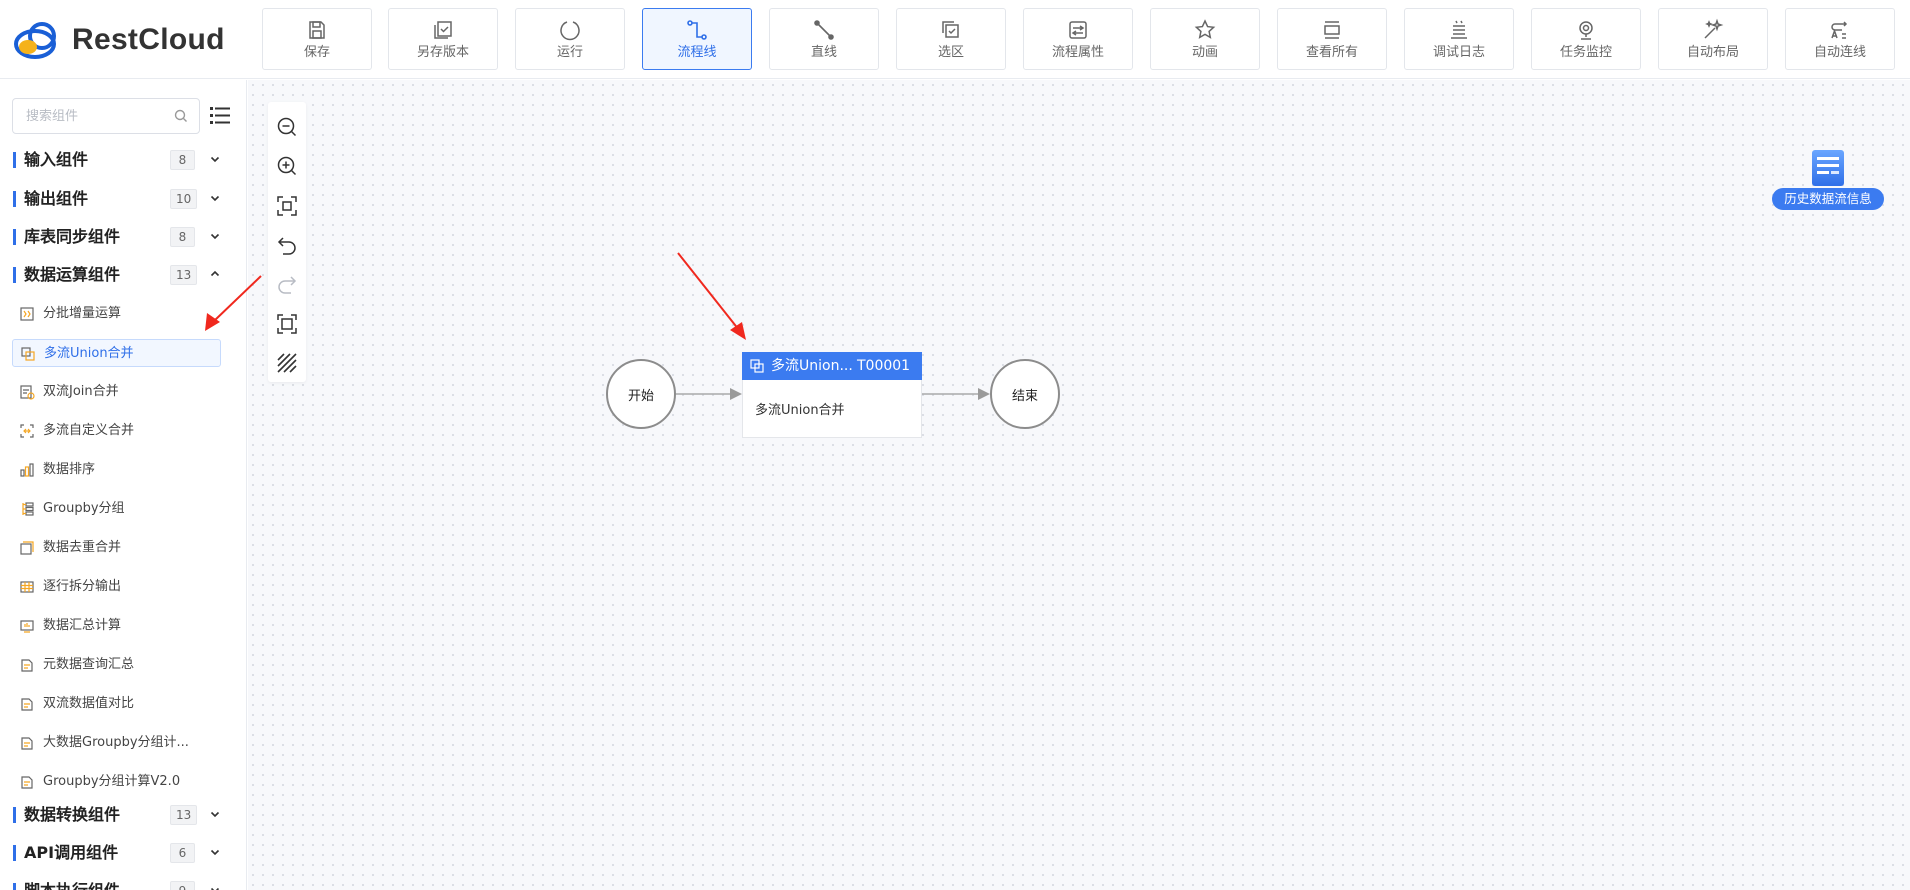 The image size is (1910, 890). What do you see at coordinates (1332, 29) in the screenshot?
I see `view-all-icon` at bounding box center [1332, 29].